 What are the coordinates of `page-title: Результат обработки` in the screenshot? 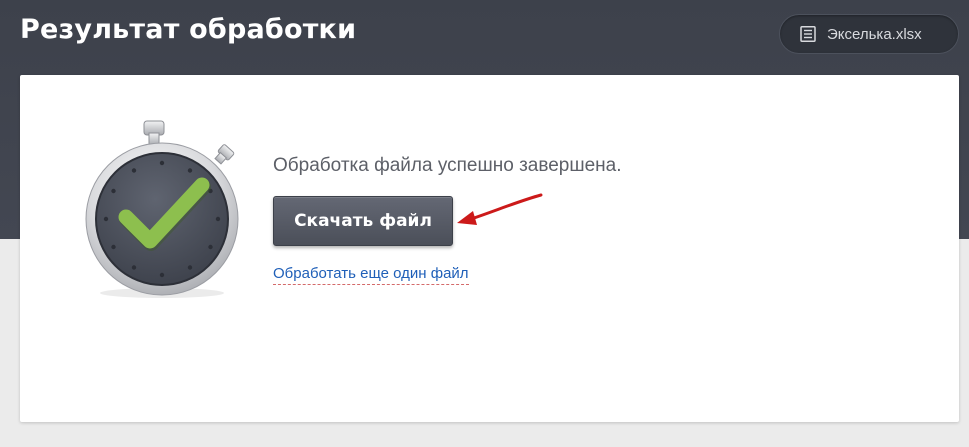 It's located at (188, 29).